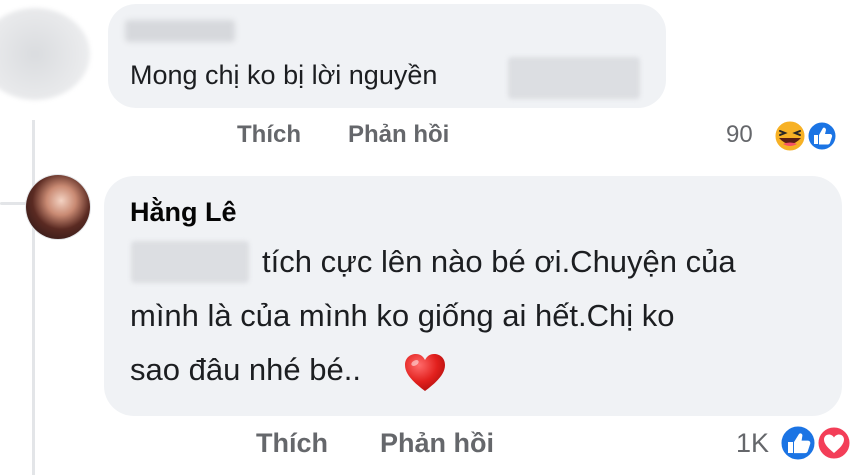 The image size is (860, 475). I want to click on avatar, so click(58, 207).